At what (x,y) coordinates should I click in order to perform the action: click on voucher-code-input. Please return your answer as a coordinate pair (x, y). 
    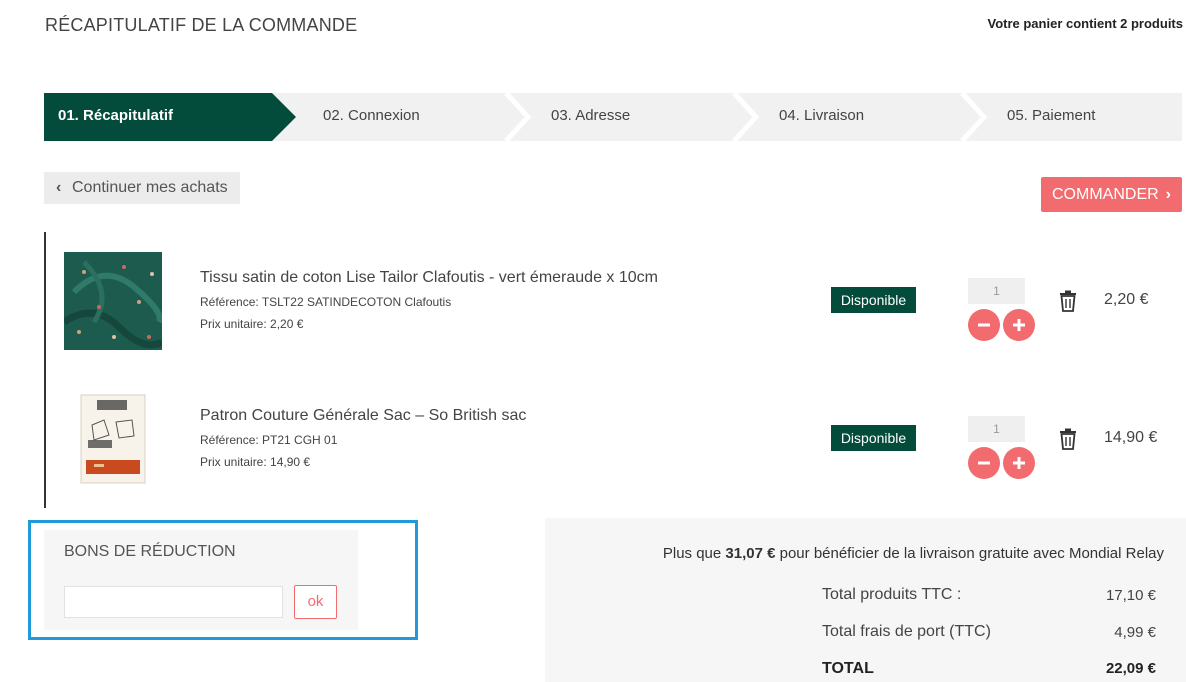
    Looking at the image, I should click on (173, 602).